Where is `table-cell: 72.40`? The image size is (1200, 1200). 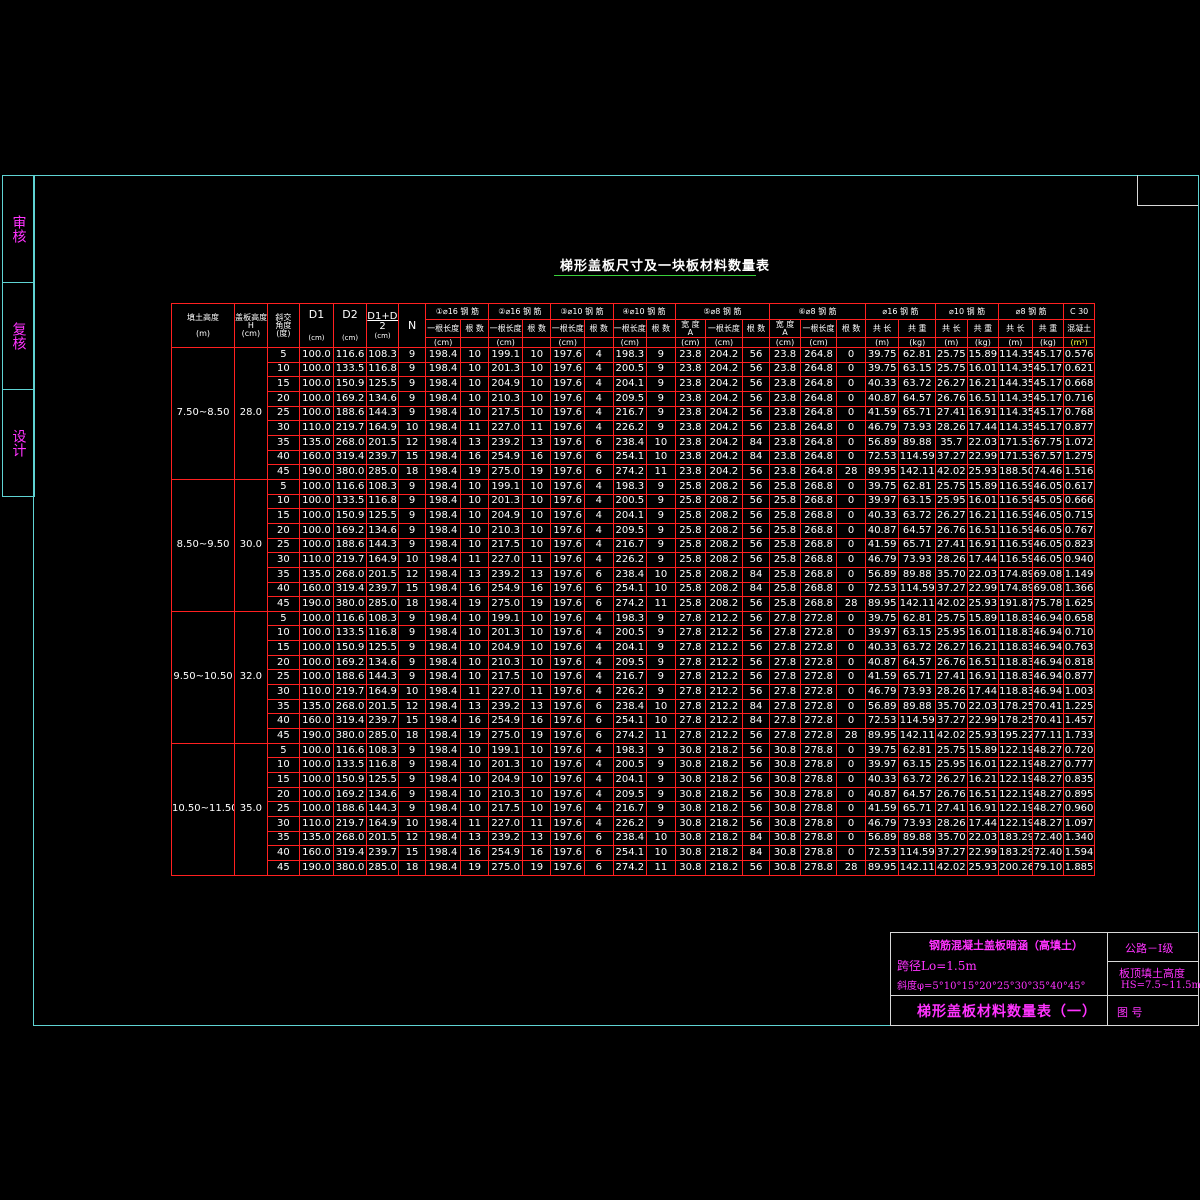
table-cell: 72.40 is located at coordinates (1048, 838).